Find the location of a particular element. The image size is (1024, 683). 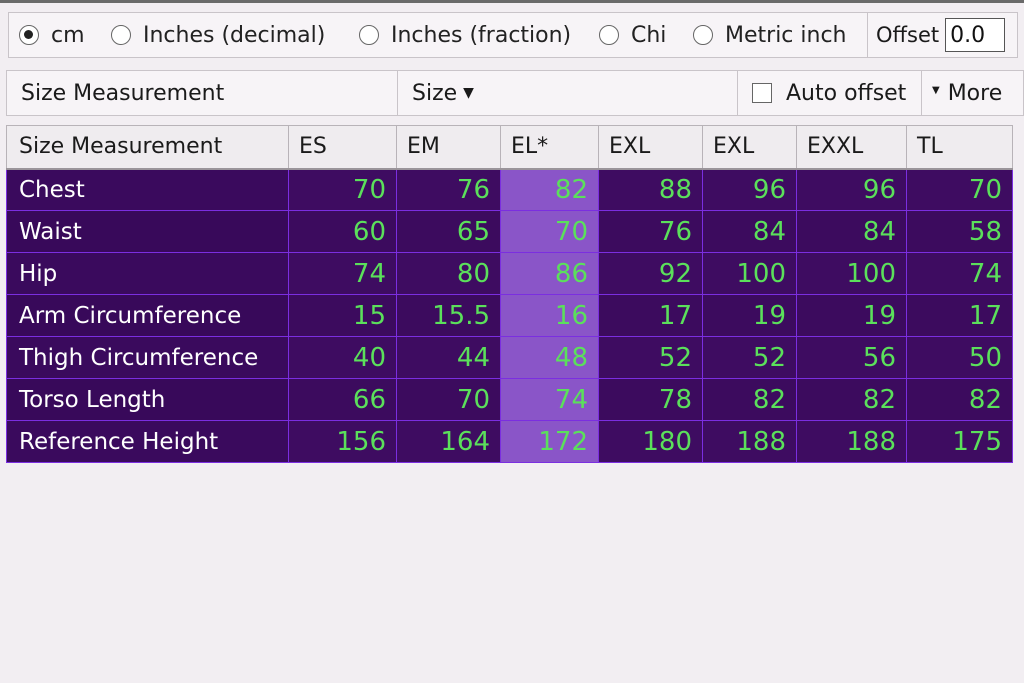

table-cell: 156 is located at coordinates (342, 441).